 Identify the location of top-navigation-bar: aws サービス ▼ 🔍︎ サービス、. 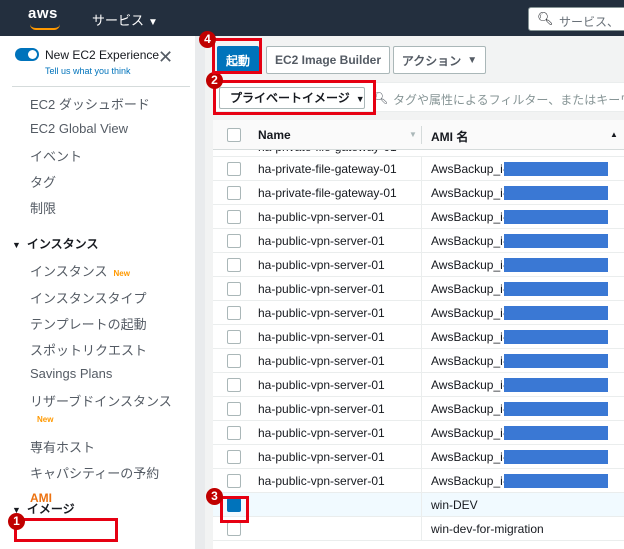
(312, 18).